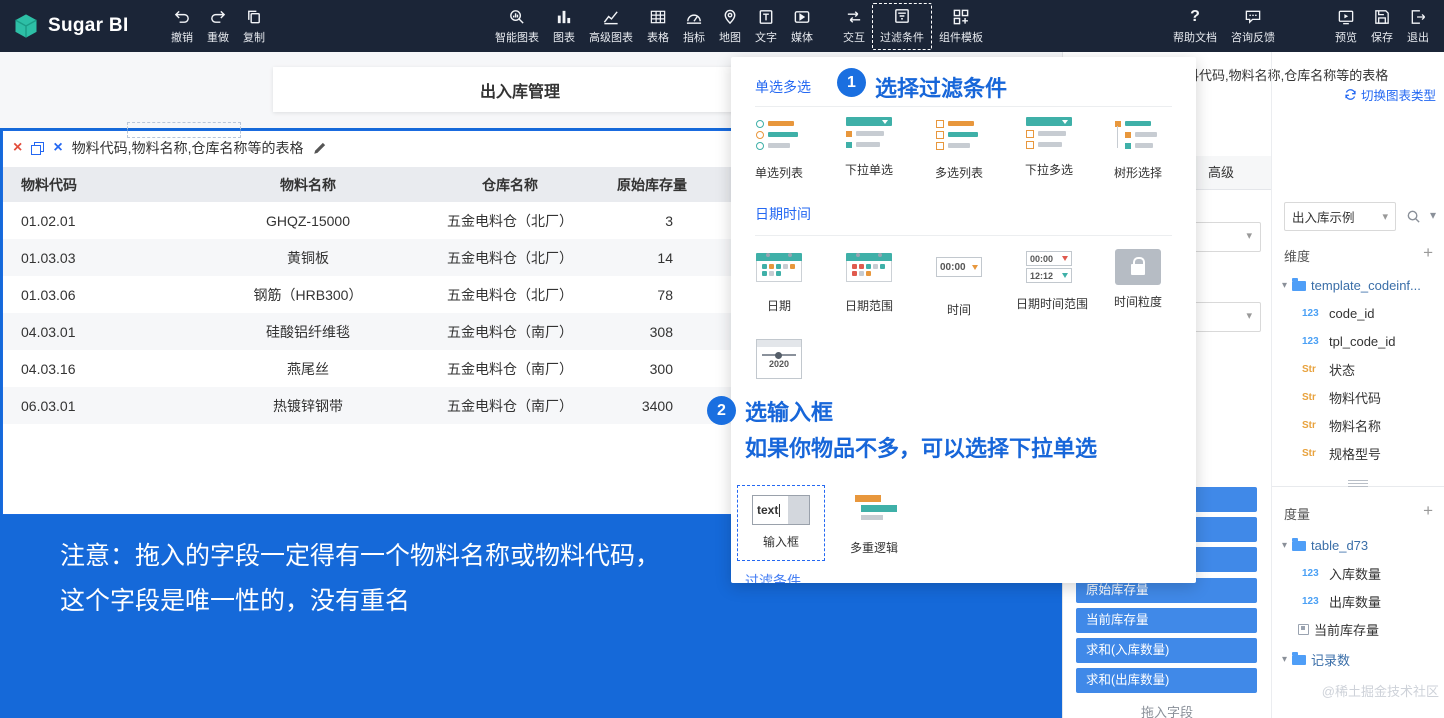 The image size is (1444, 718). I want to click on divider, so click(963, 235).